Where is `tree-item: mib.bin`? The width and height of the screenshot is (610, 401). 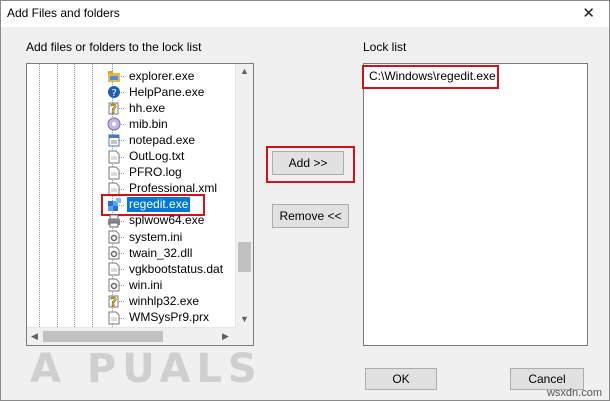 tree-item: mib.bin is located at coordinates (138, 124).